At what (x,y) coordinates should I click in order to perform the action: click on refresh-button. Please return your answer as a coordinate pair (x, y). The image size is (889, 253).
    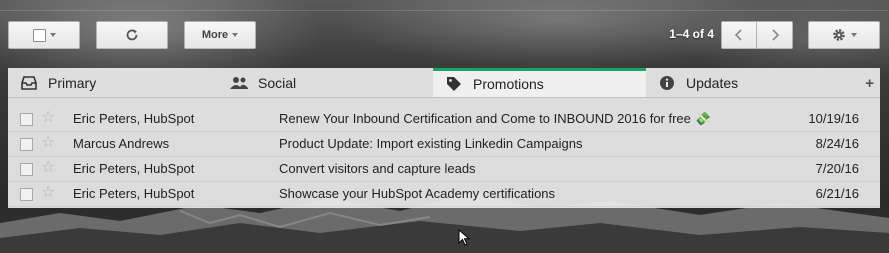
    Looking at the image, I should click on (132, 35).